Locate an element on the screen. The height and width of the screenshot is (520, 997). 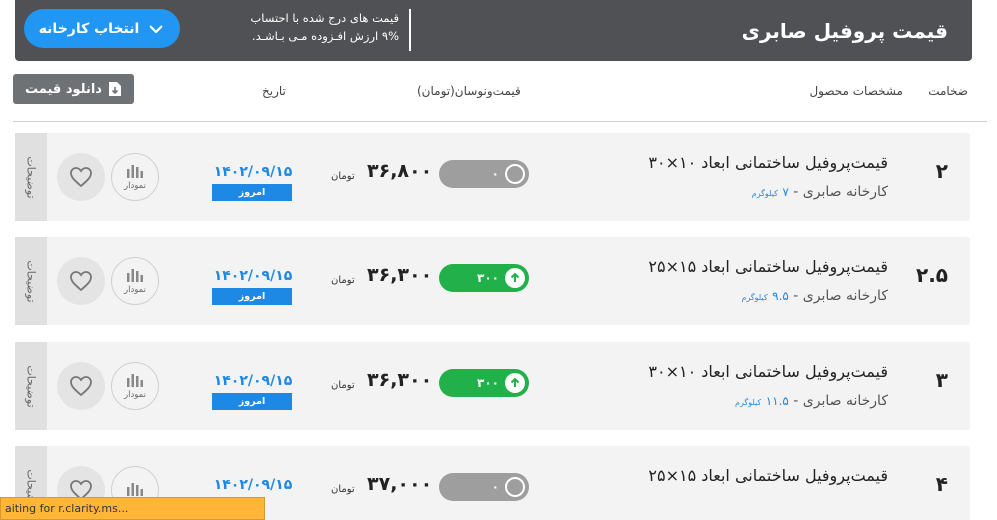
row-thickness: ۴ is located at coordinates (941, 484).